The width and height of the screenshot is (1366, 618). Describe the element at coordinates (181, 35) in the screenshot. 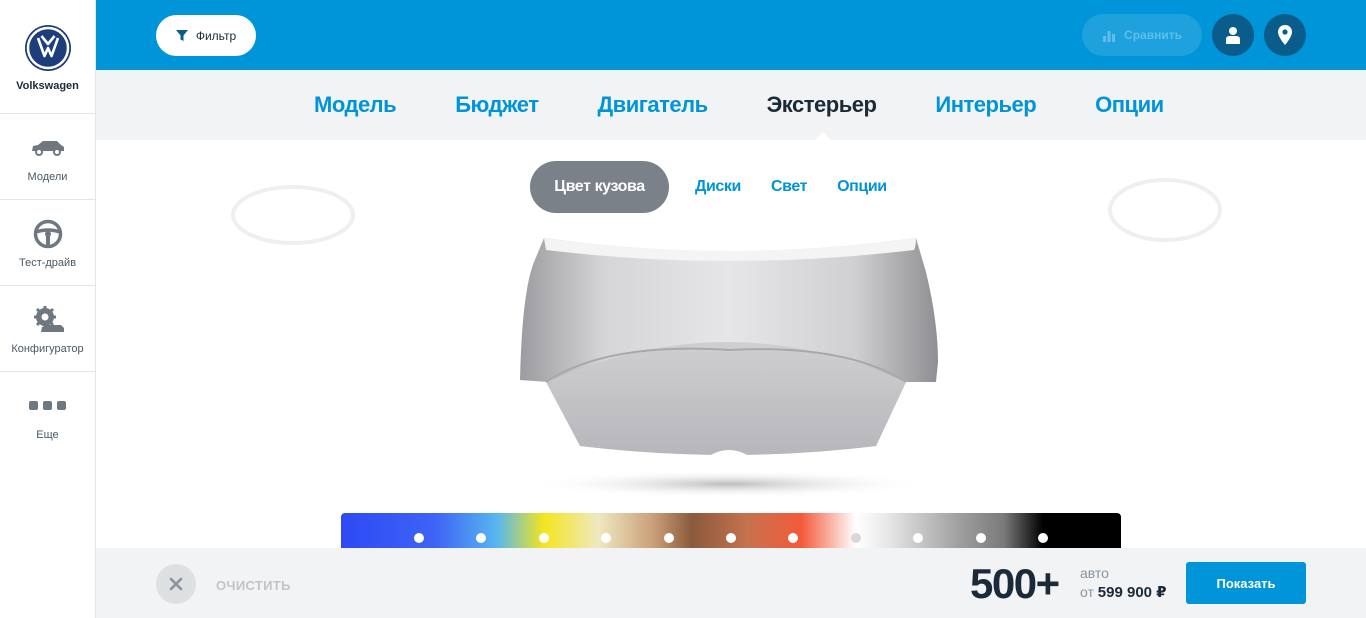

I see `filter-icon` at that location.